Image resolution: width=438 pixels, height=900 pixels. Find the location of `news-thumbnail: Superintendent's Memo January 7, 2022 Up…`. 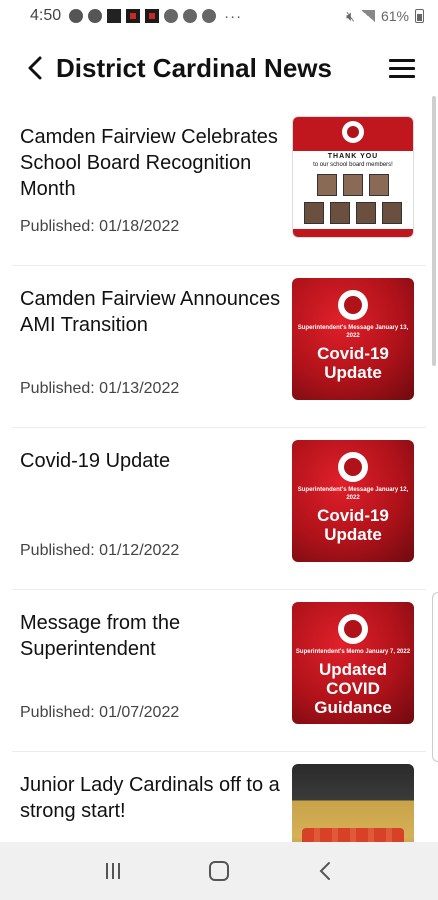

news-thumbnail: Superintendent's Memo January 7, 2022 Up… is located at coordinates (353, 663).